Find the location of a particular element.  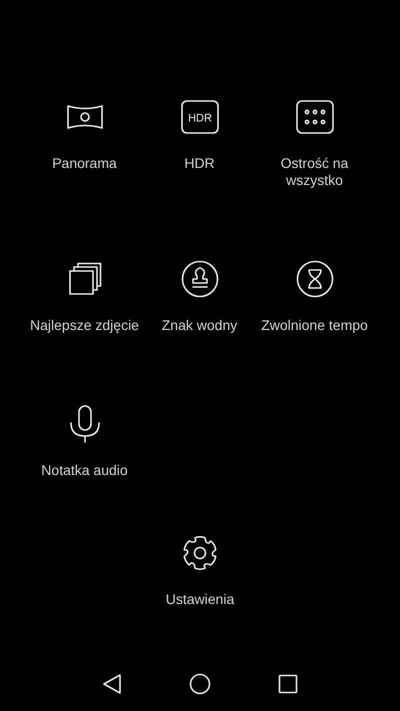

mode-label: Ostrość na wszystko is located at coordinates (315, 172).